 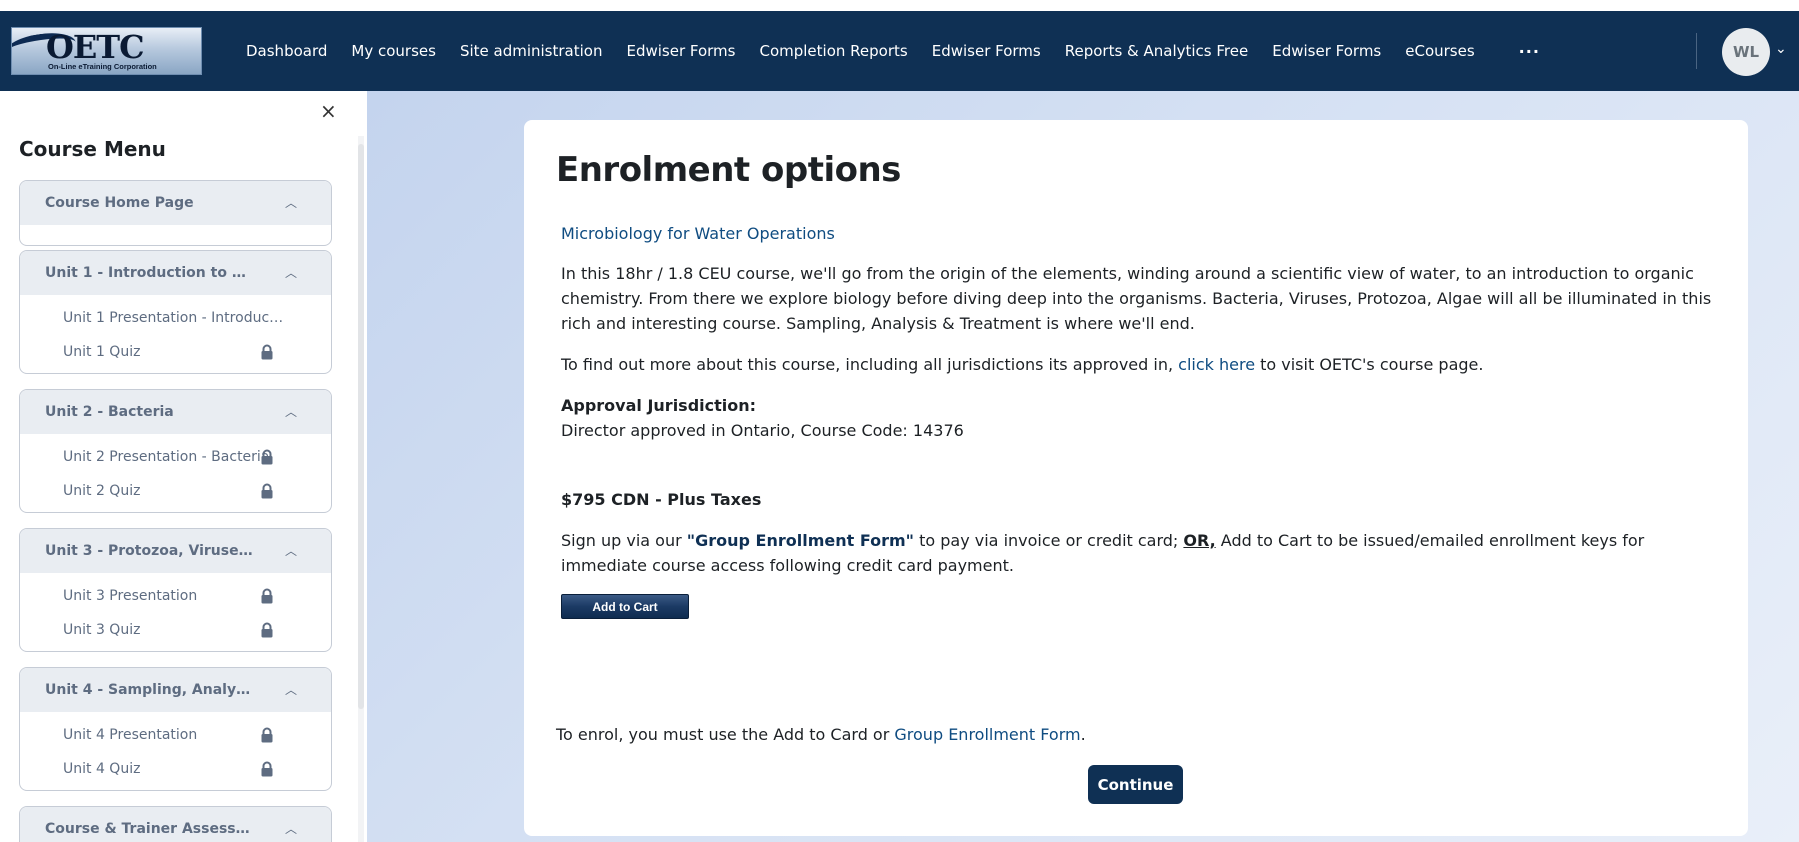 I want to click on signup-middle: to pay via invoice or credit card;, so click(x=1049, y=540).